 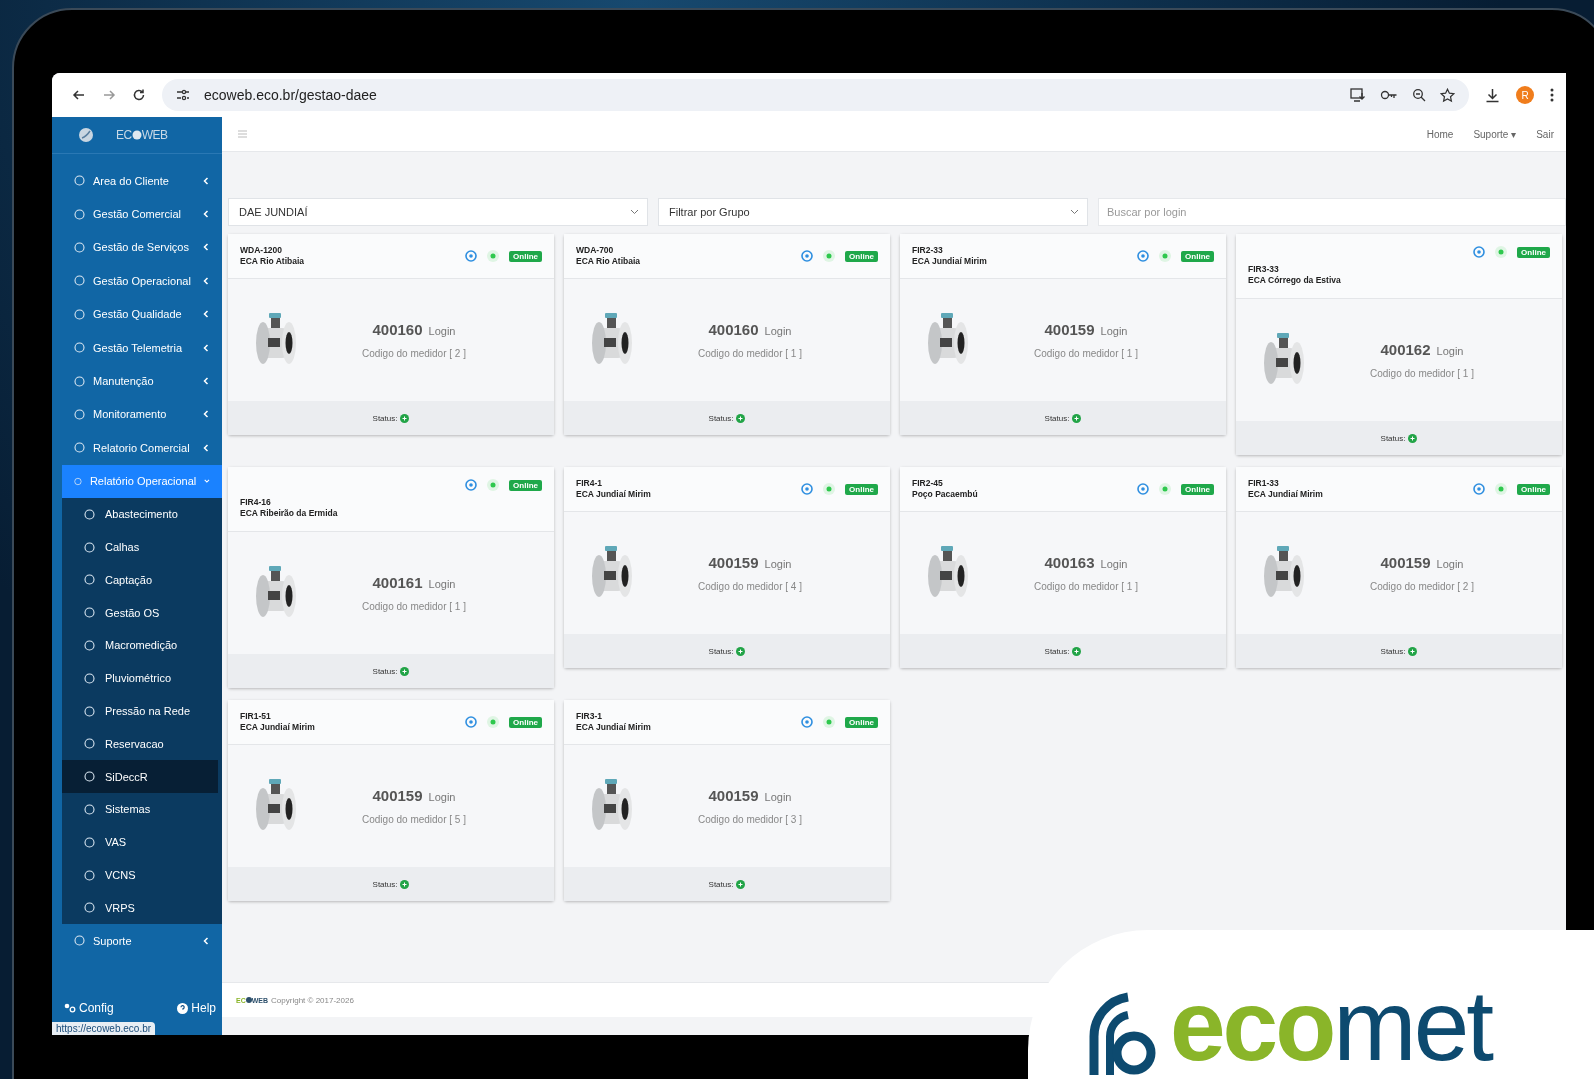 I want to click on submenu-item: Captação, so click(x=140, y=580).